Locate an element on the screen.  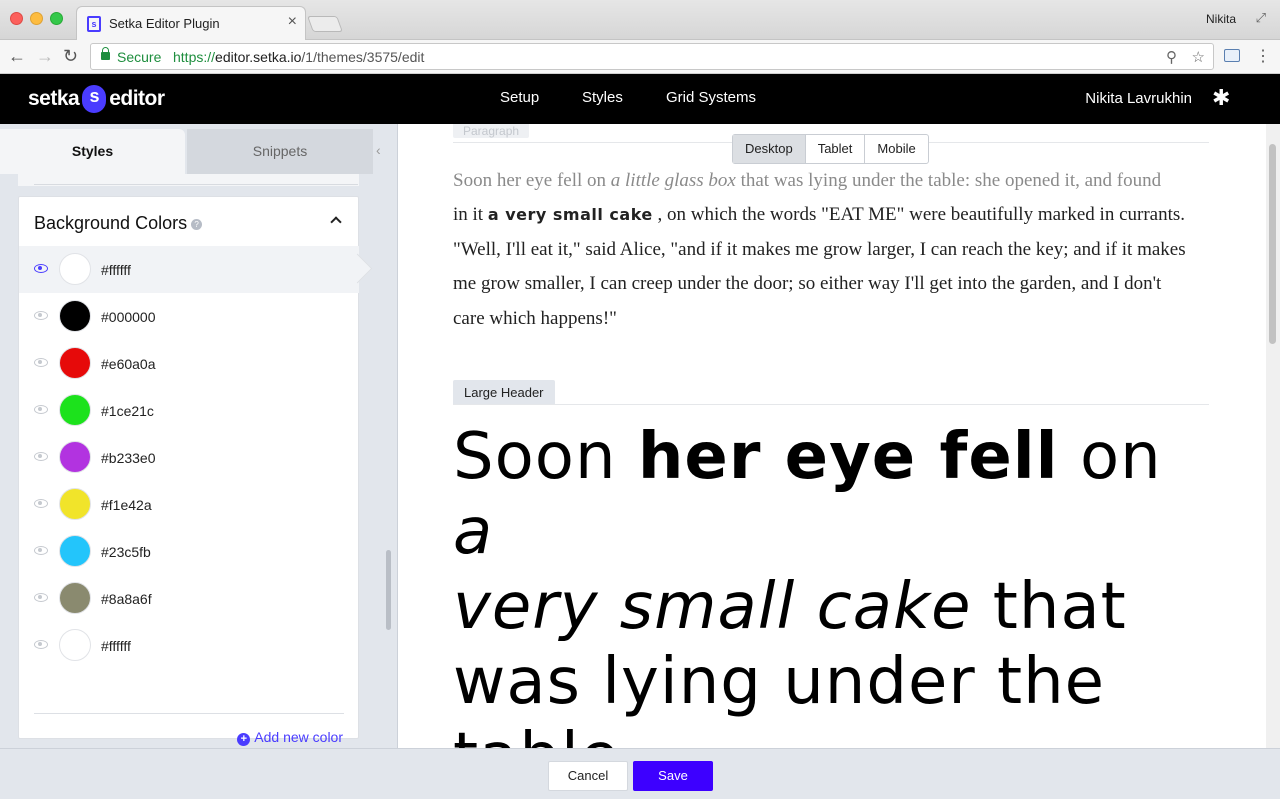
bookmark-star-icon: ☆ is located at coordinates (1198, 57).